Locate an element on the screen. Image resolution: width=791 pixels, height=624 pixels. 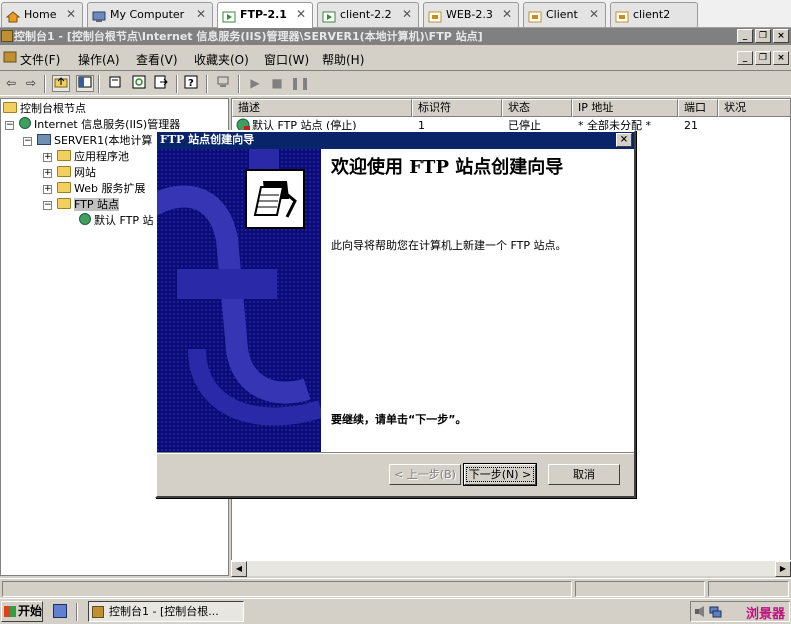
minimize-button: _ is located at coordinates (745, 36).